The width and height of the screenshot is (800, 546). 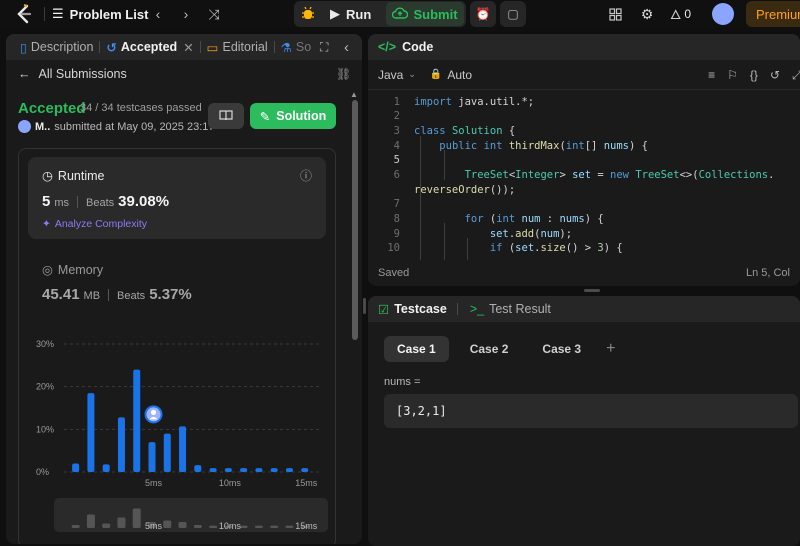 What do you see at coordinates (680, 14) in the screenshot?
I see `streak-counter: 🜂 0` at bounding box center [680, 14].